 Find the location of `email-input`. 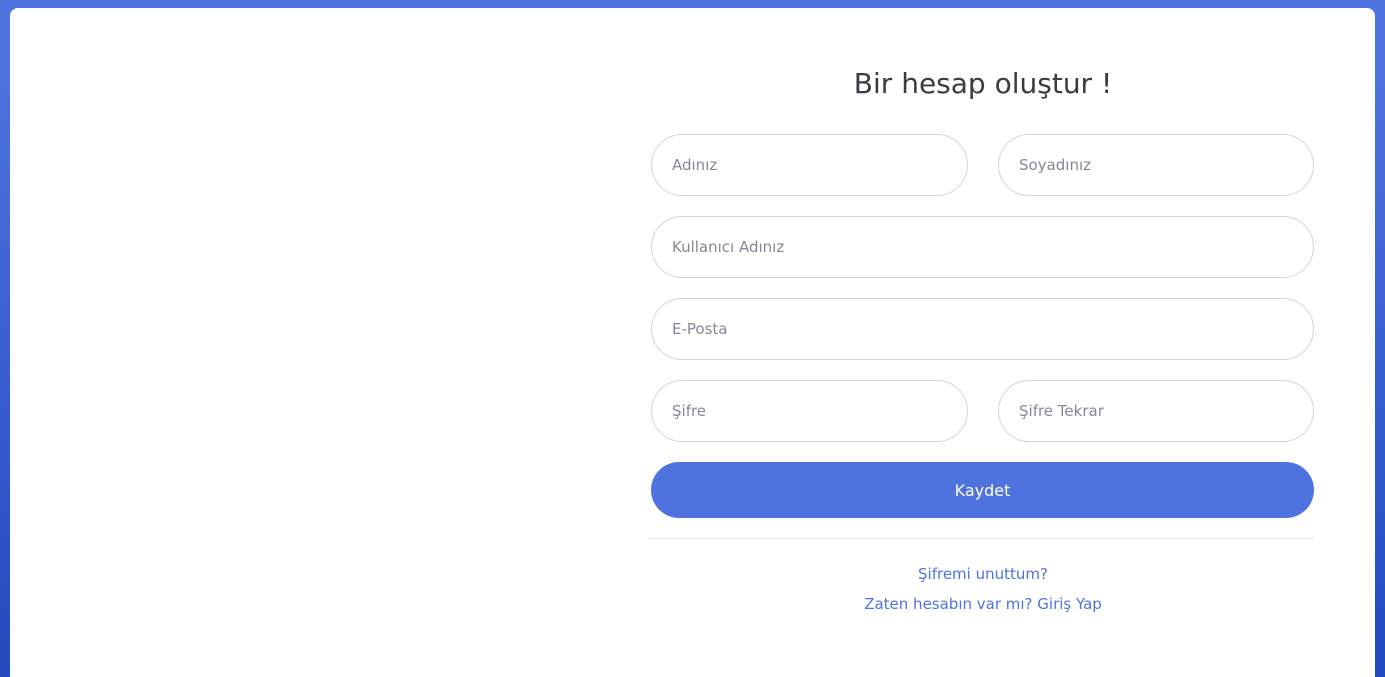

email-input is located at coordinates (982, 329).